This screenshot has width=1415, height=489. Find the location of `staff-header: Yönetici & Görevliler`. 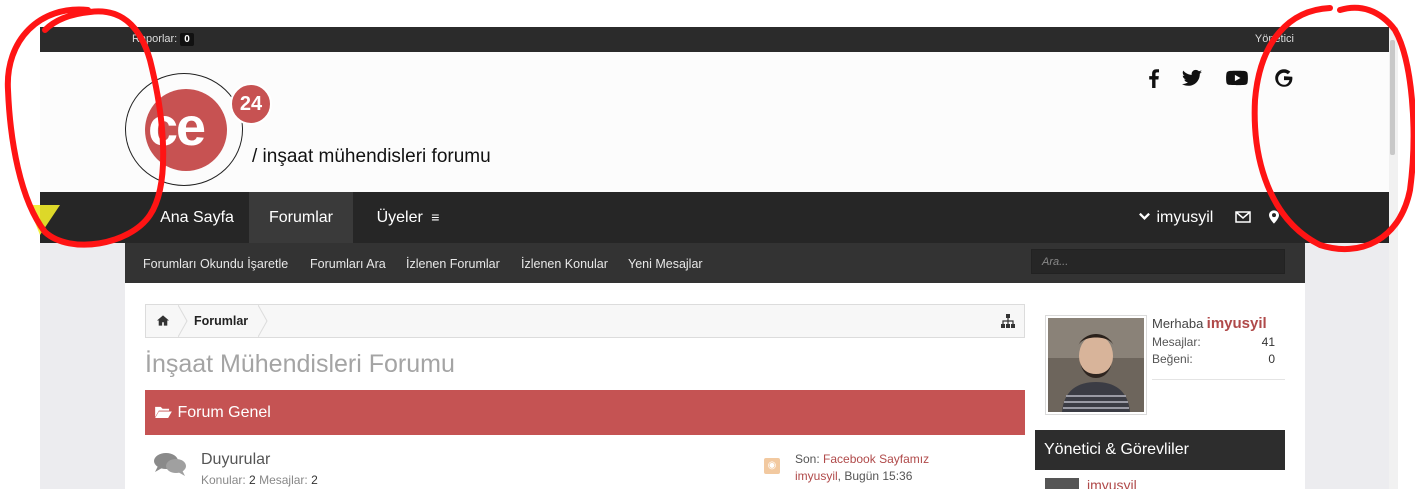

staff-header: Yönetici & Görevliler is located at coordinates (1160, 450).